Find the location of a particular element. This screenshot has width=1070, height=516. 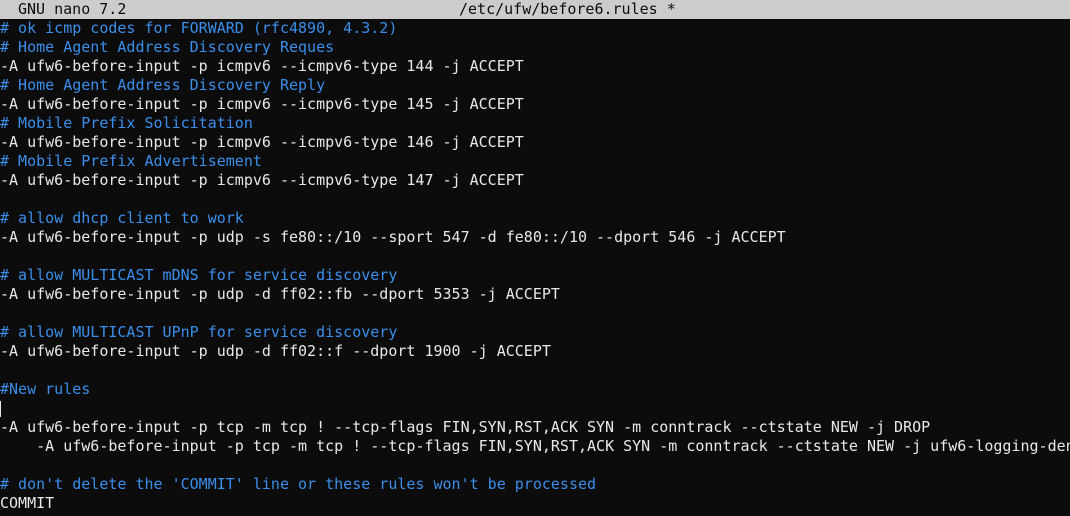

editor-line-comment: # Mobile Prefix Advertisement is located at coordinates (535, 161).